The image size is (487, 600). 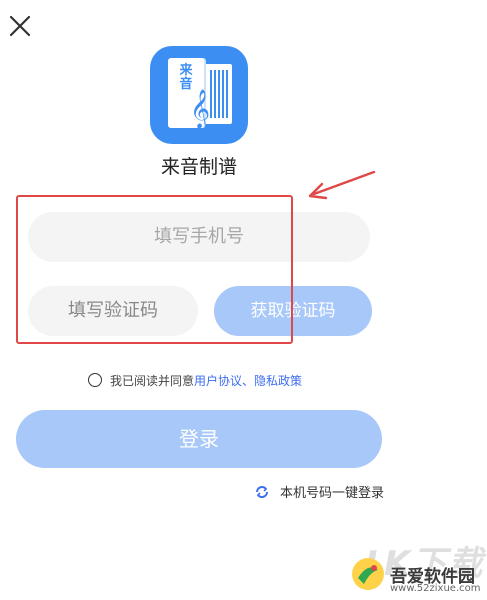 What do you see at coordinates (186, 77) in the screenshot?
I see `logo-text: 来音` at bounding box center [186, 77].